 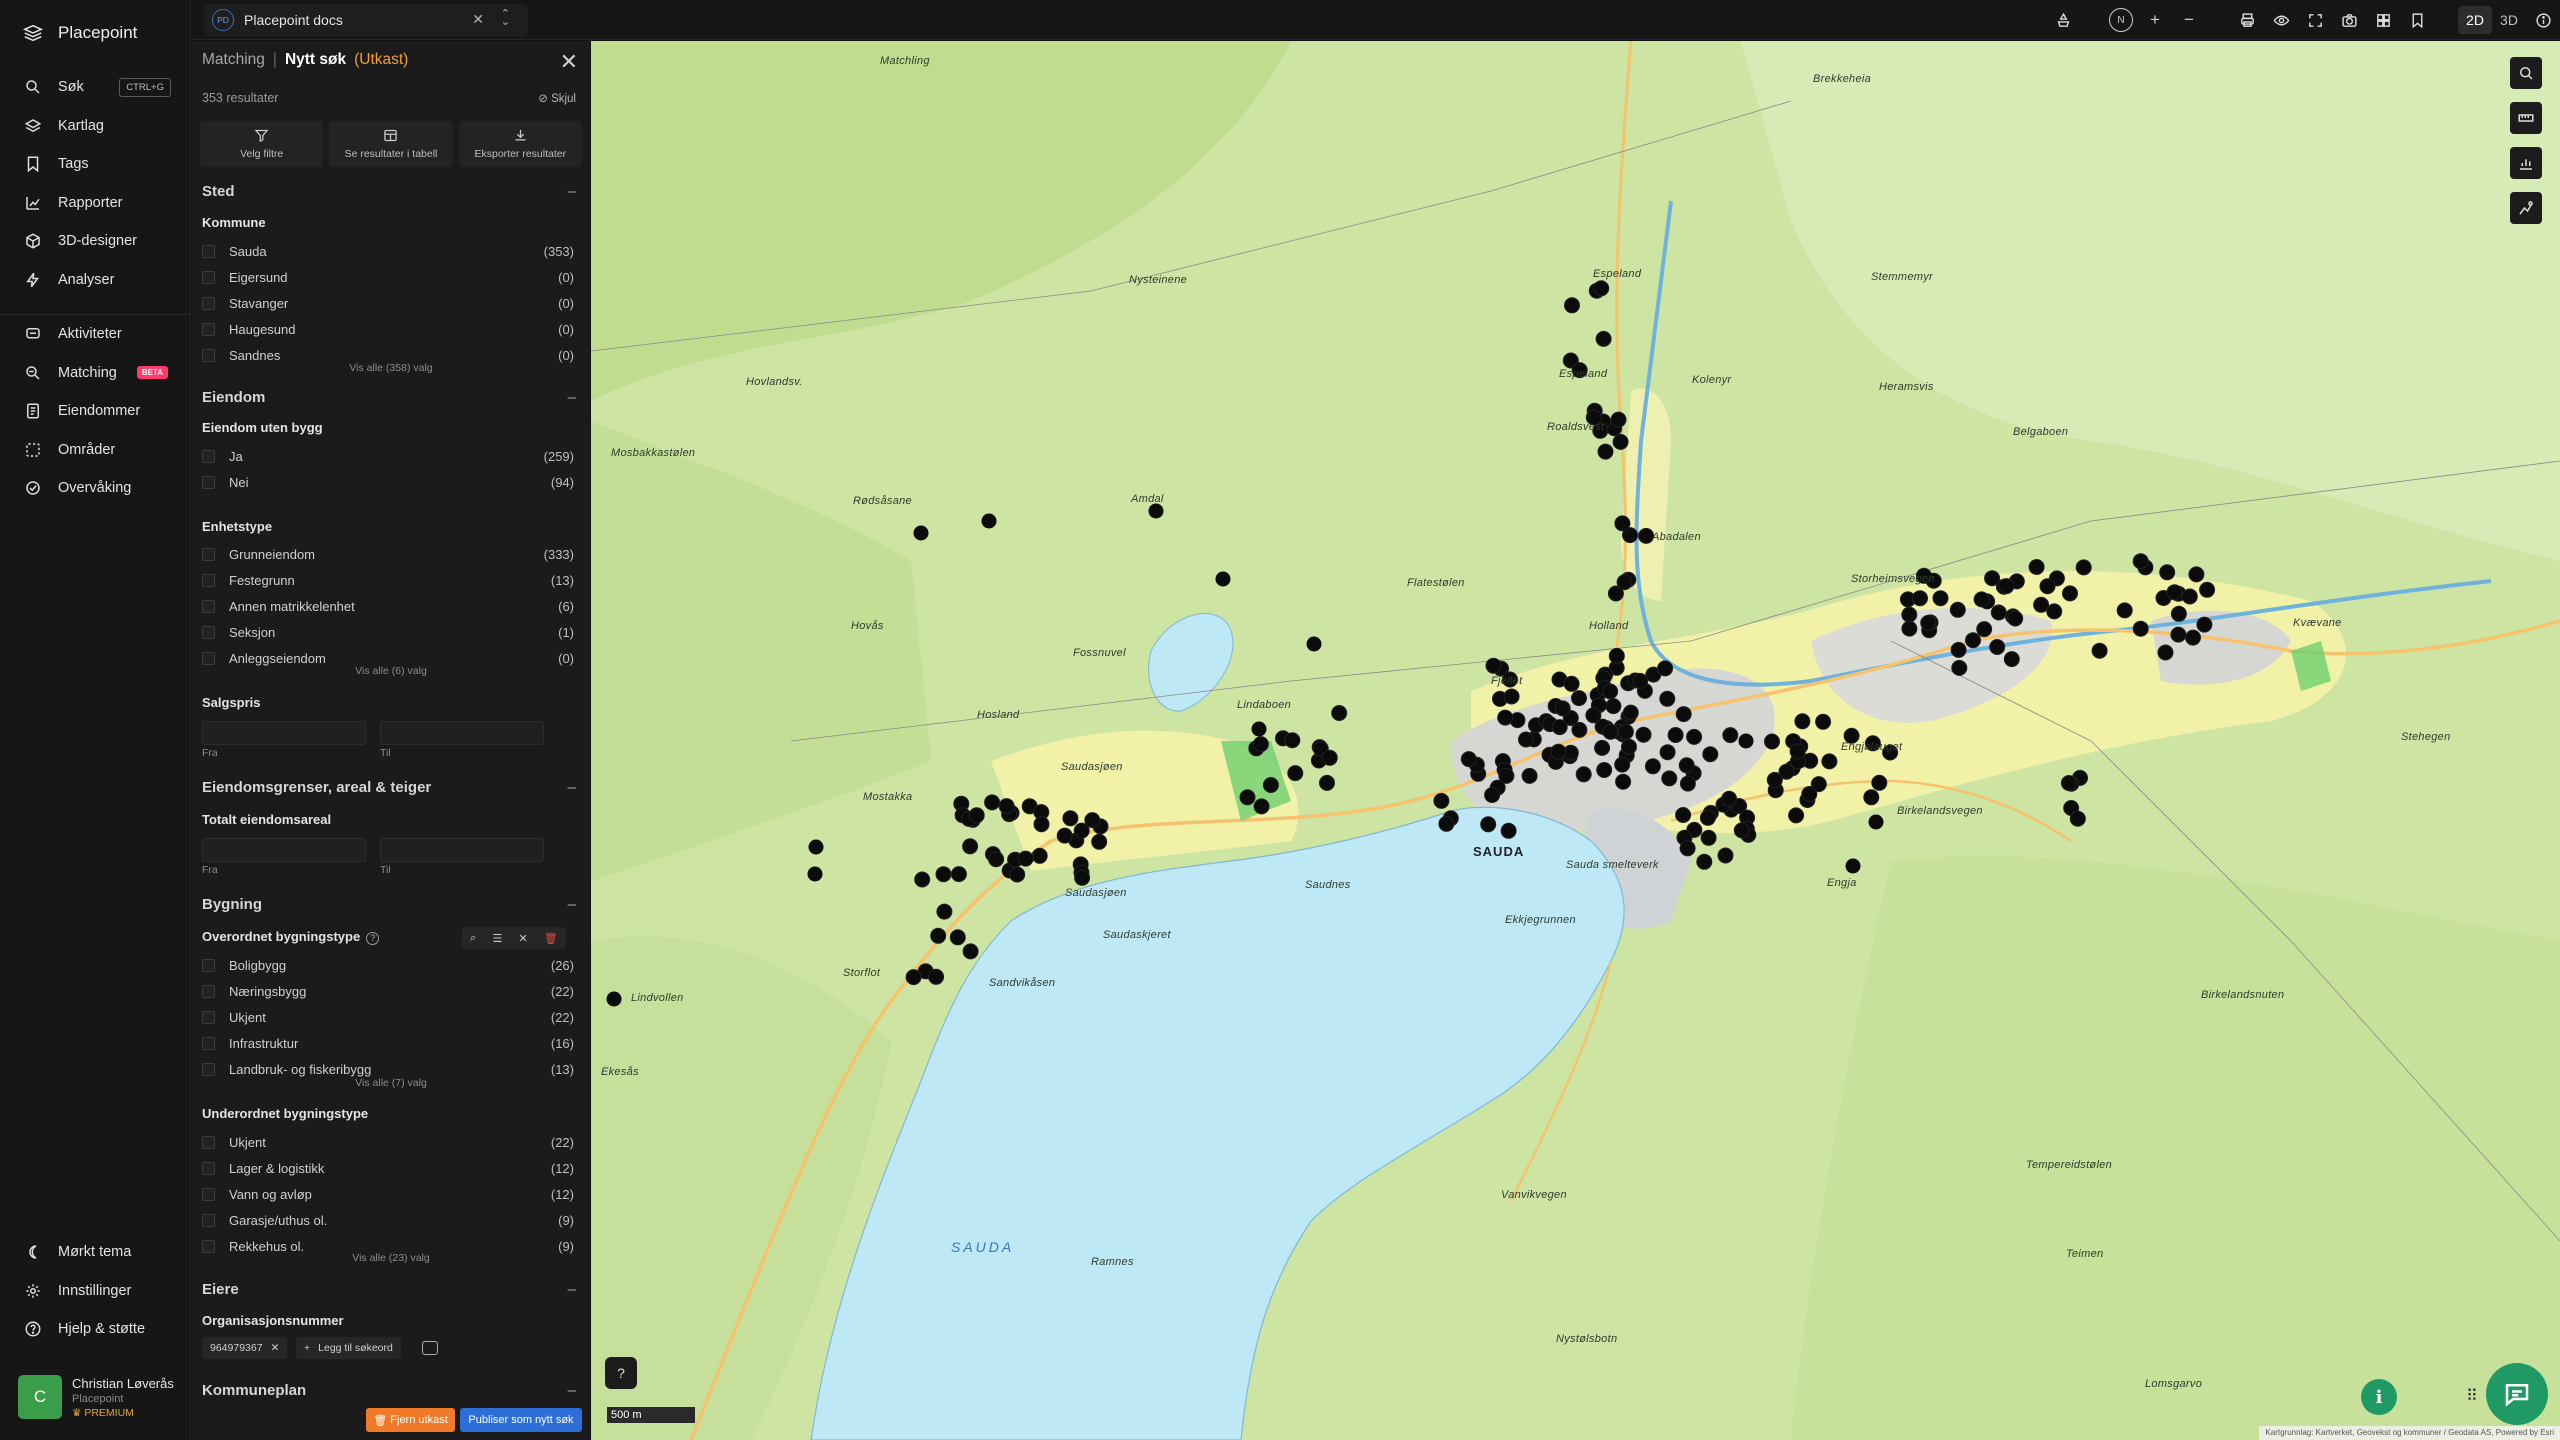 I want to click on filter-option-row: Festegrunn (13), so click(x=388, y=580).